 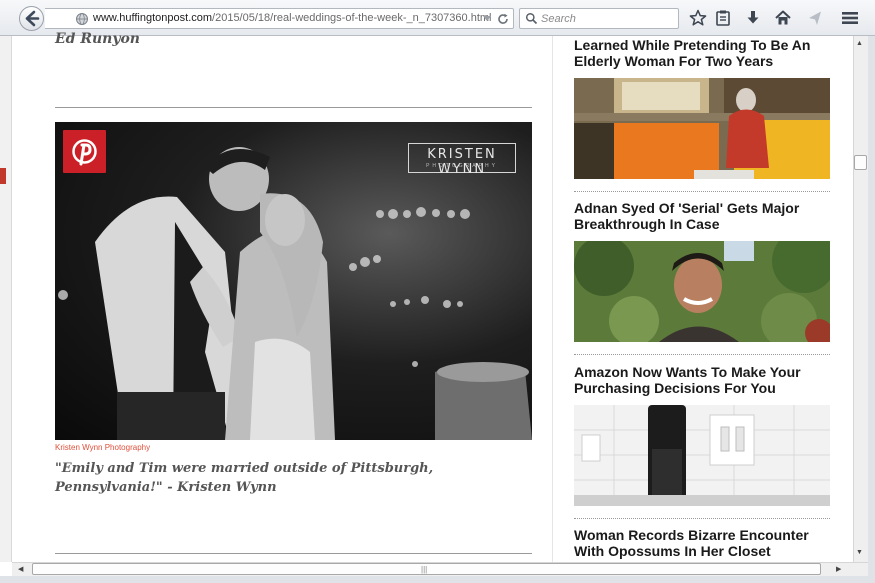 I want to click on scroll-left-arrow-icon: ◀, so click(x=20, y=569).